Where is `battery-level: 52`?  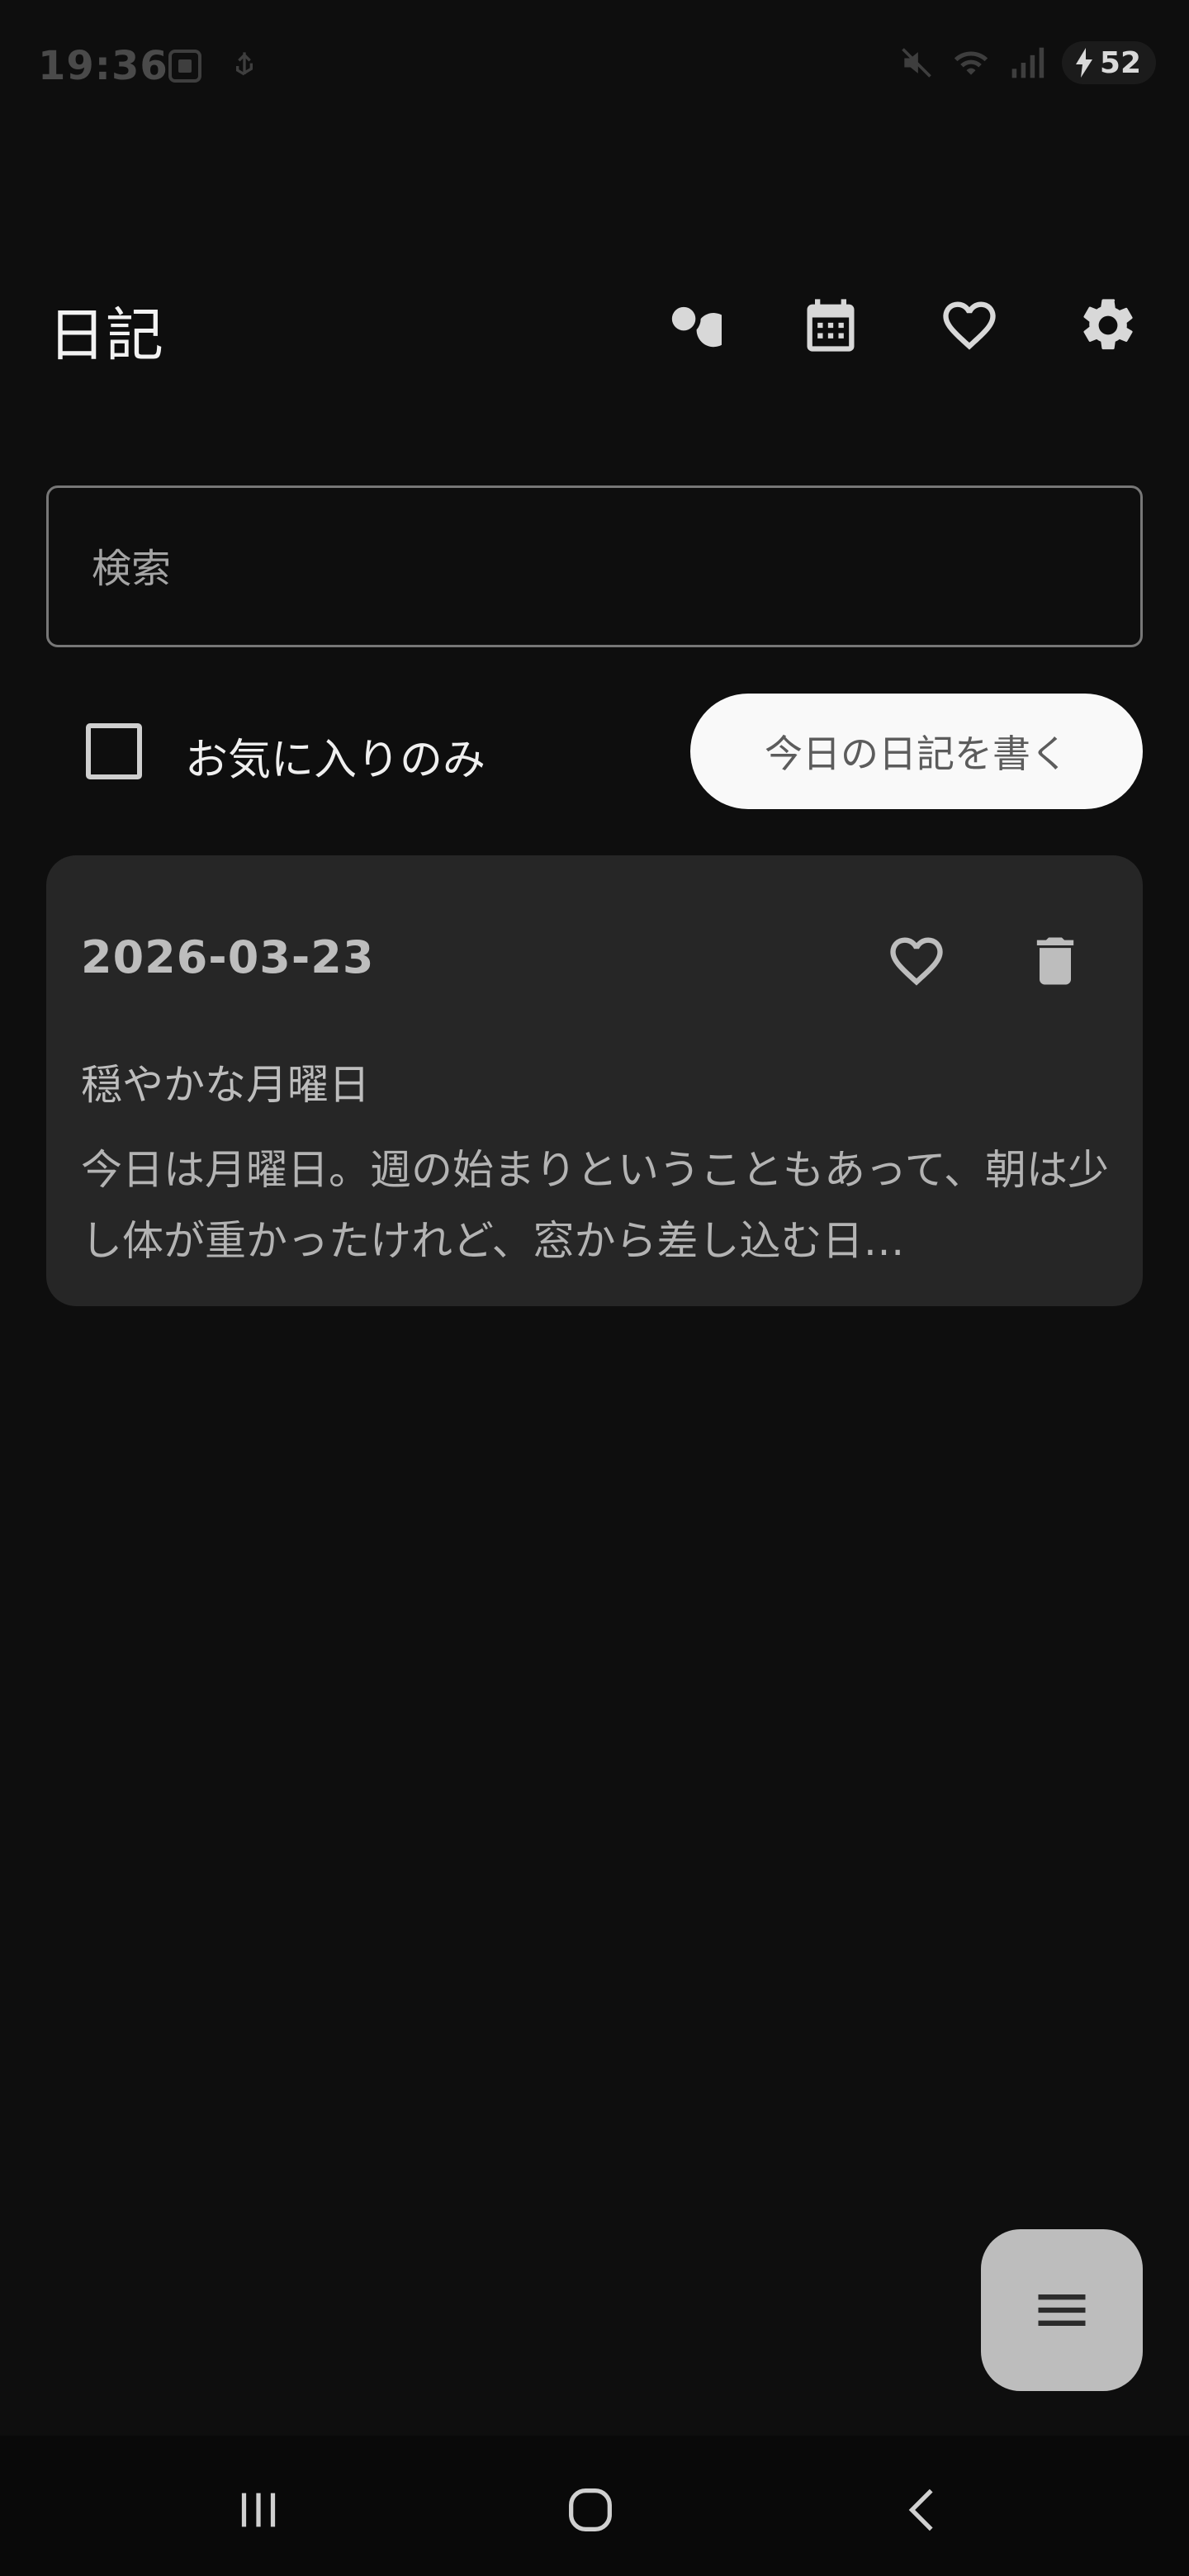 battery-level: 52 is located at coordinates (1120, 62).